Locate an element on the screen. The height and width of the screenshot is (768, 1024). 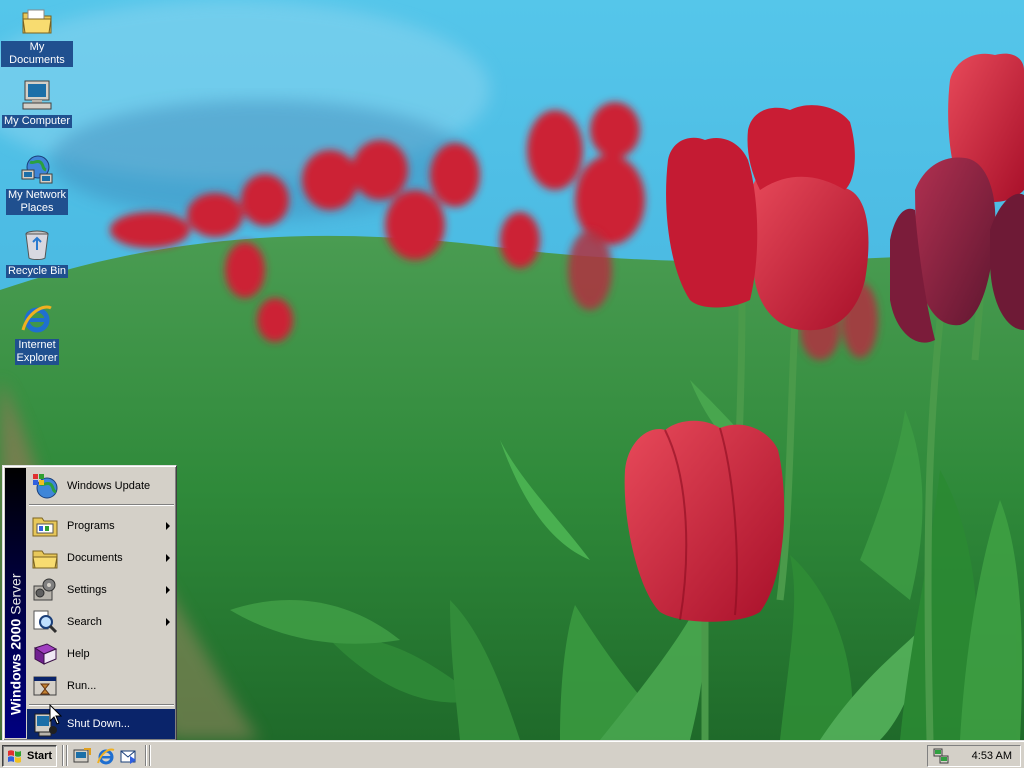
desktop-icon-my-network-places: My Network Places is located at coordinates (37, 183).